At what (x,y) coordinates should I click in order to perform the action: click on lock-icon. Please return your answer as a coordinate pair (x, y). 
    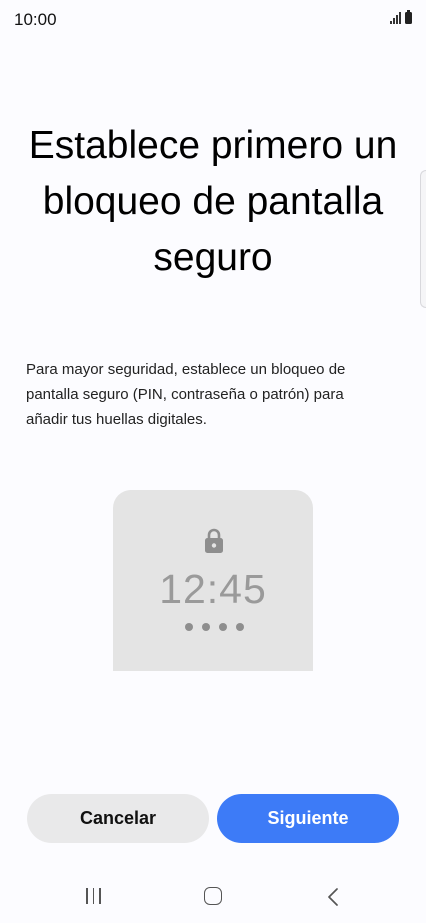
    Looking at the image, I should click on (214, 540).